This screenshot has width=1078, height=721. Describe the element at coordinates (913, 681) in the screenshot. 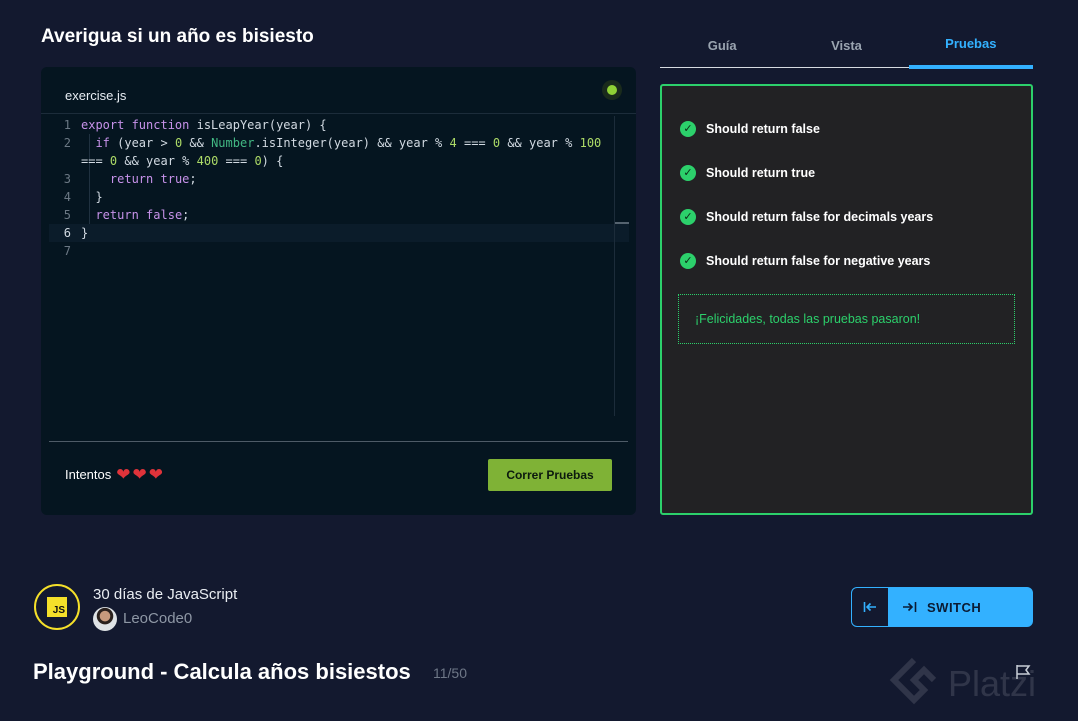

I see `platzi-logo-icon` at that location.